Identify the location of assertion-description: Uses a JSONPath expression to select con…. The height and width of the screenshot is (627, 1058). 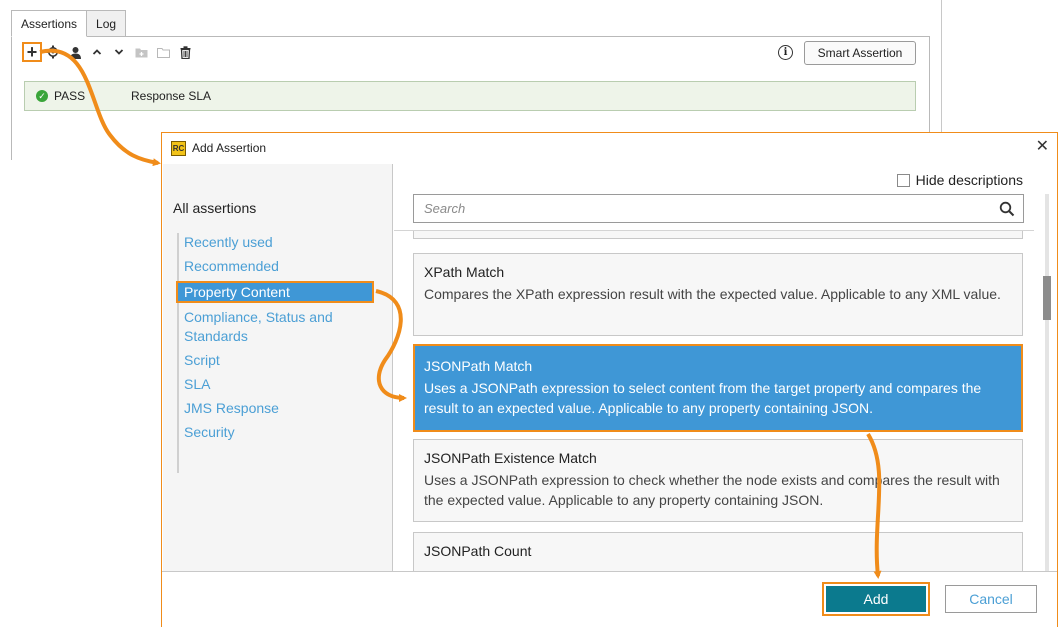
(703, 398).